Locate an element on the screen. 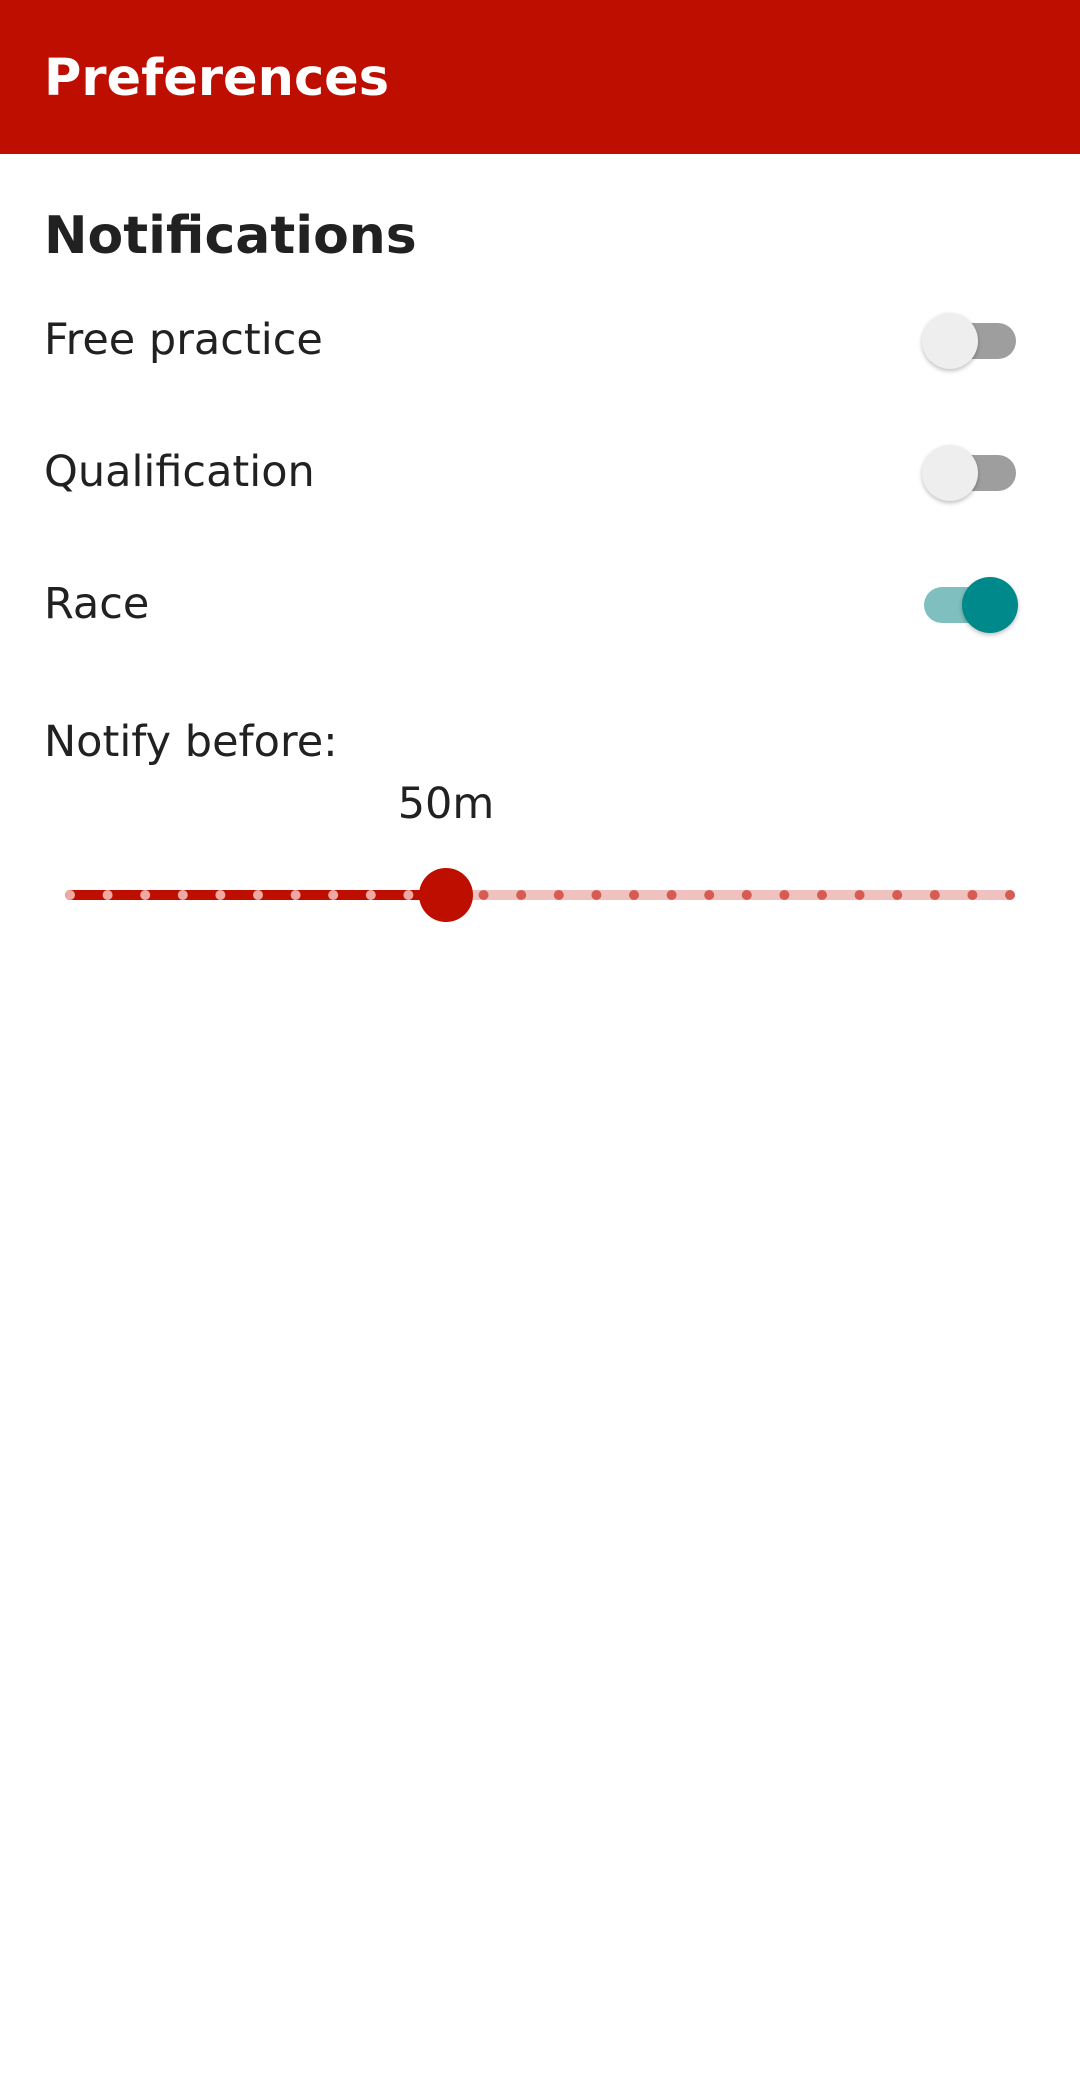 This screenshot has height=2082, width=1080. slider-value-label: 50m is located at coordinates (446, 804).